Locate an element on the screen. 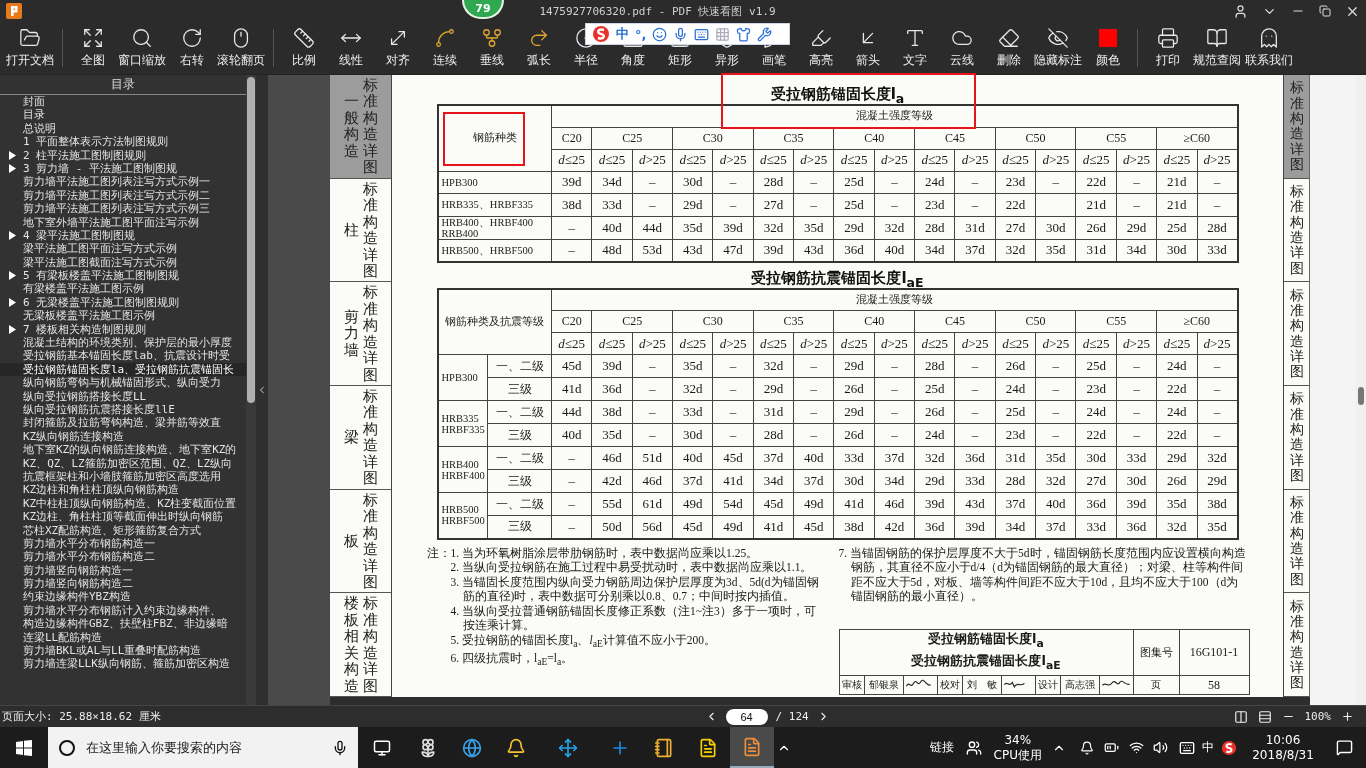 Image resolution: width=1366 pixels, height=768 pixels. links-label: 链接 is located at coordinates (941, 747).